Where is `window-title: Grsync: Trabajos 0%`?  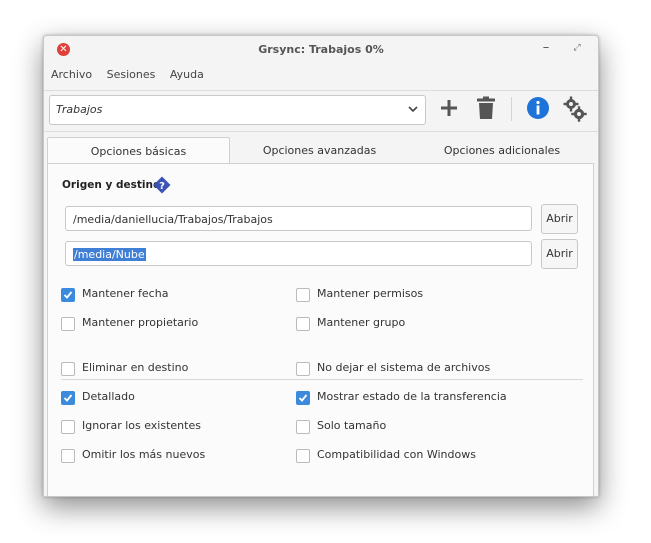 window-title: Grsync: Trabajos 0% is located at coordinates (321, 49).